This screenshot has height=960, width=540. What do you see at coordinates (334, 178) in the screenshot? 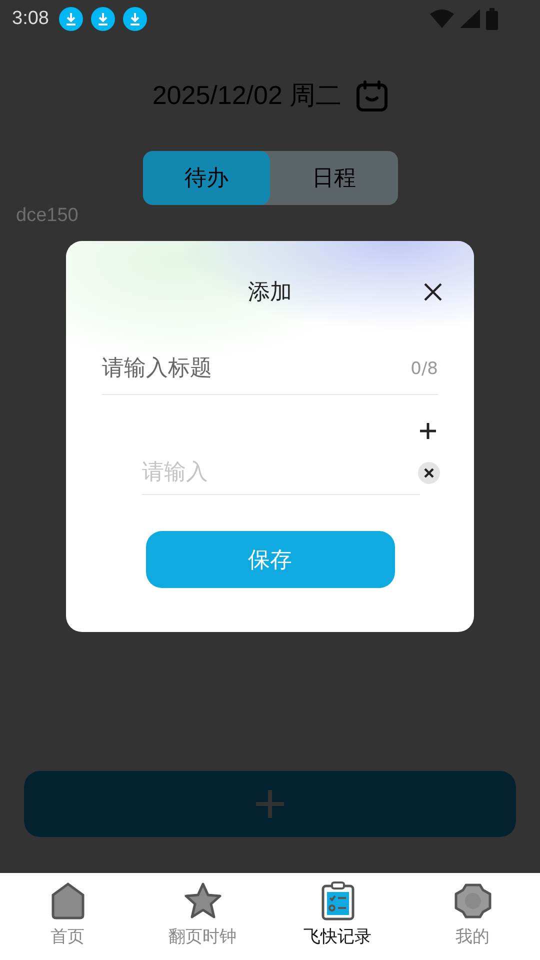
I see `tab: 日程` at bounding box center [334, 178].